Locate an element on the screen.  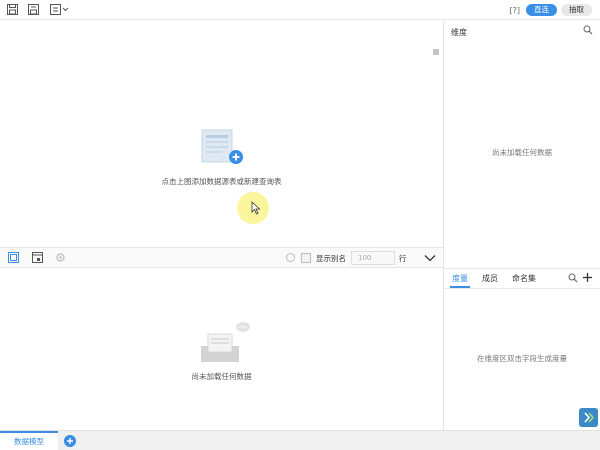
show-alias-checkbox is located at coordinates (306, 258).